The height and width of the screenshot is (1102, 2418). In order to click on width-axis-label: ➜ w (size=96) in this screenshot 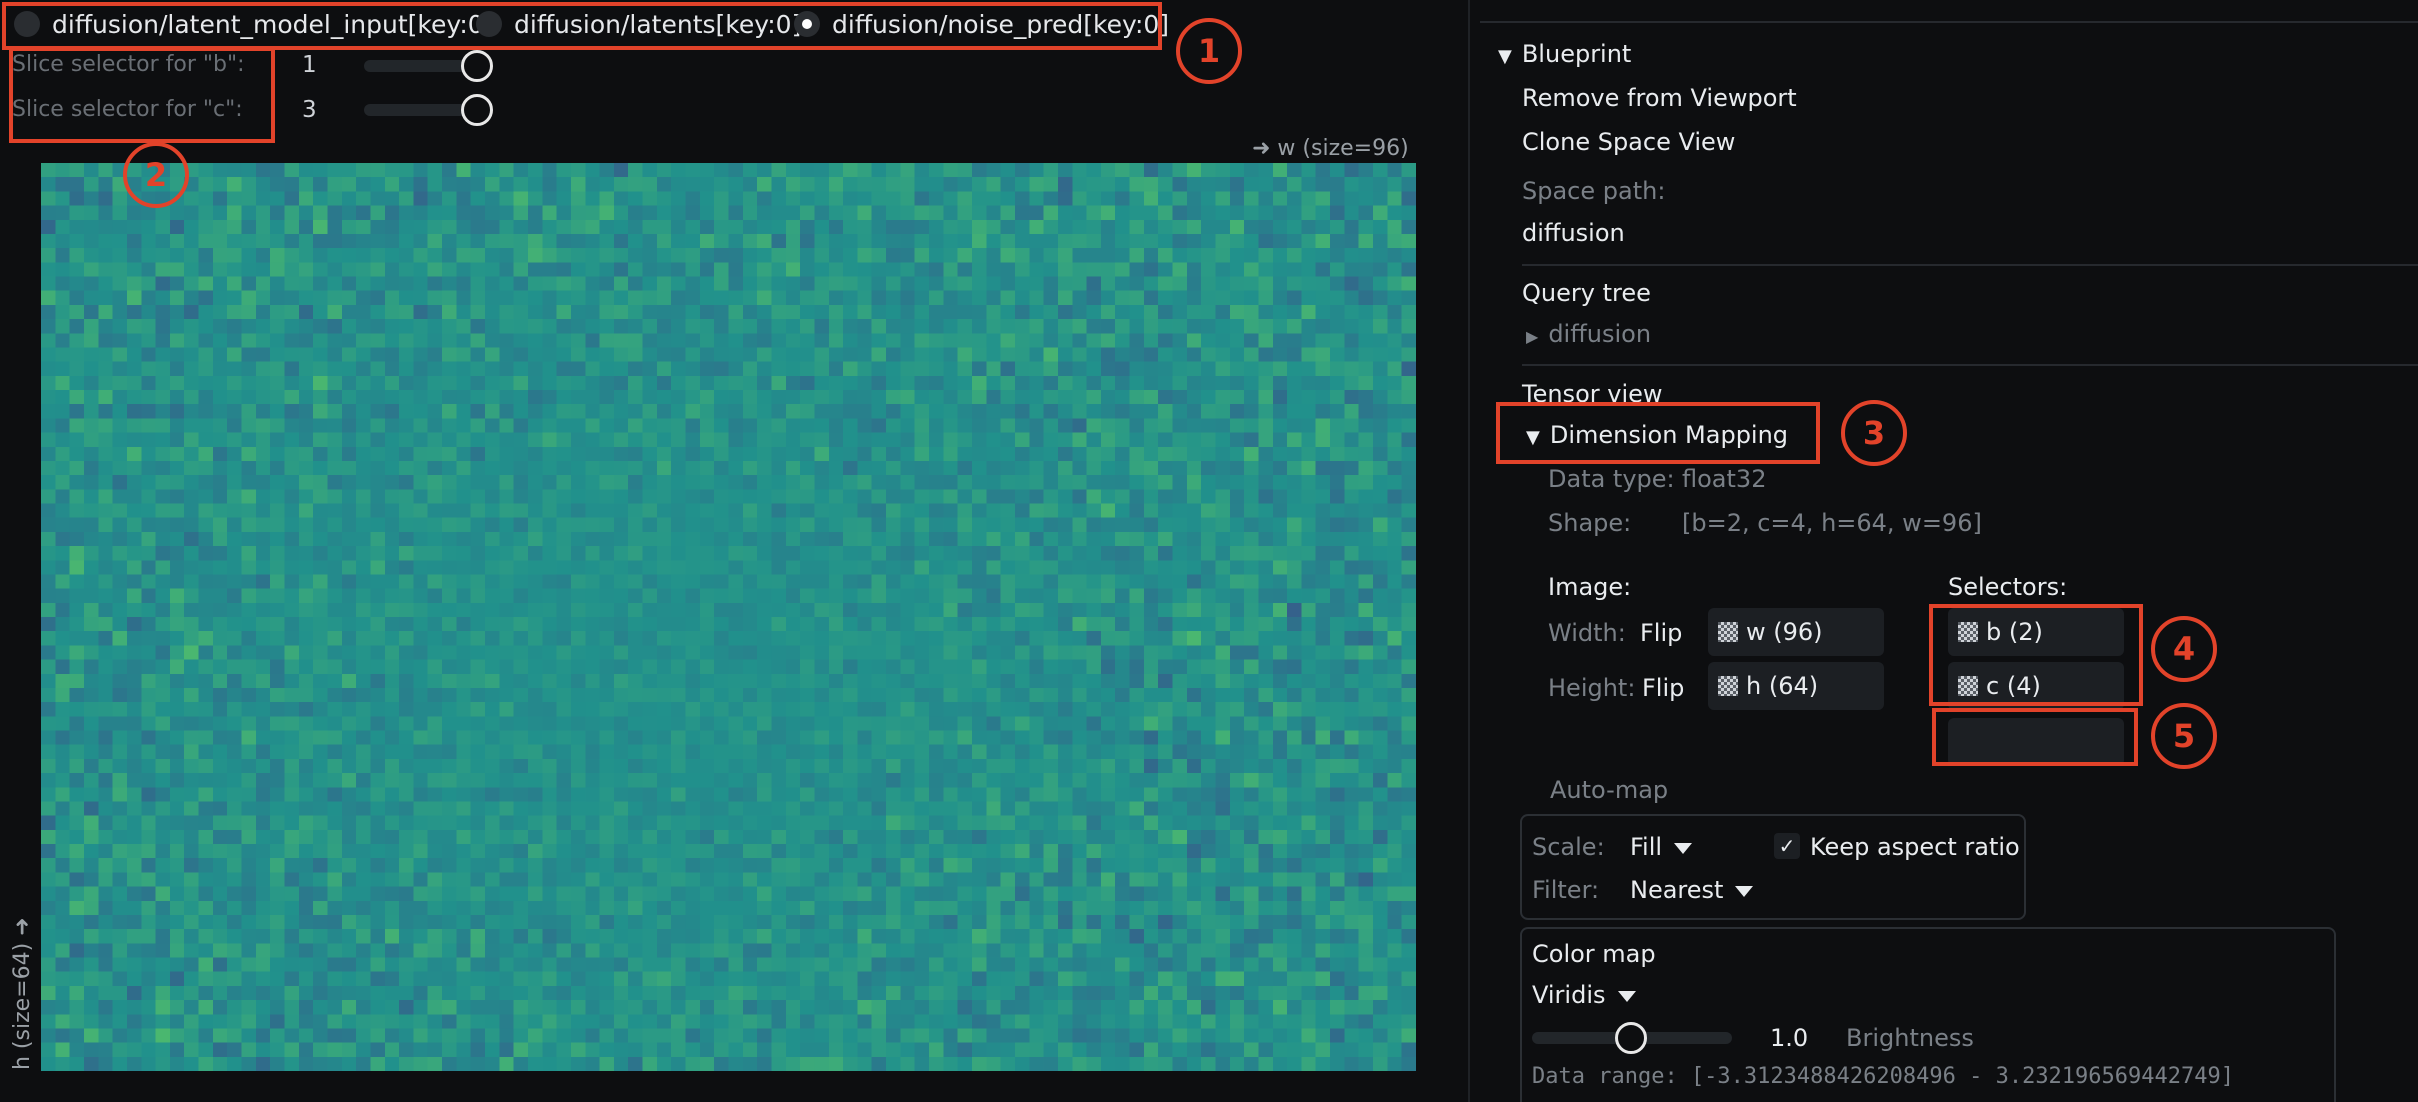, I will do `click(1330, 148)`.